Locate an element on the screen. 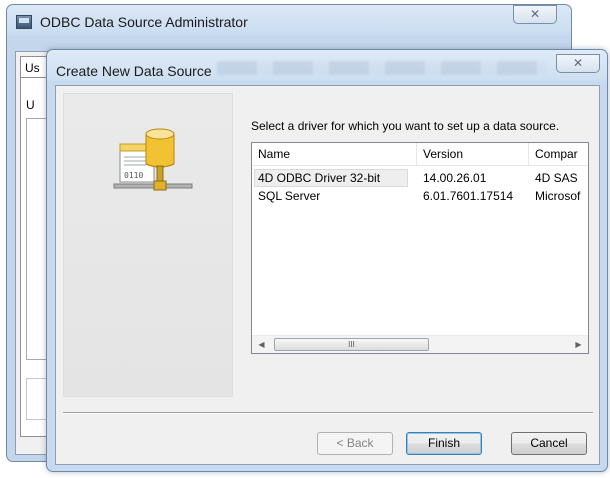 The height and width of the screenshot is (478, 610). finish-button: Finish is located at coordinates (444, 443).